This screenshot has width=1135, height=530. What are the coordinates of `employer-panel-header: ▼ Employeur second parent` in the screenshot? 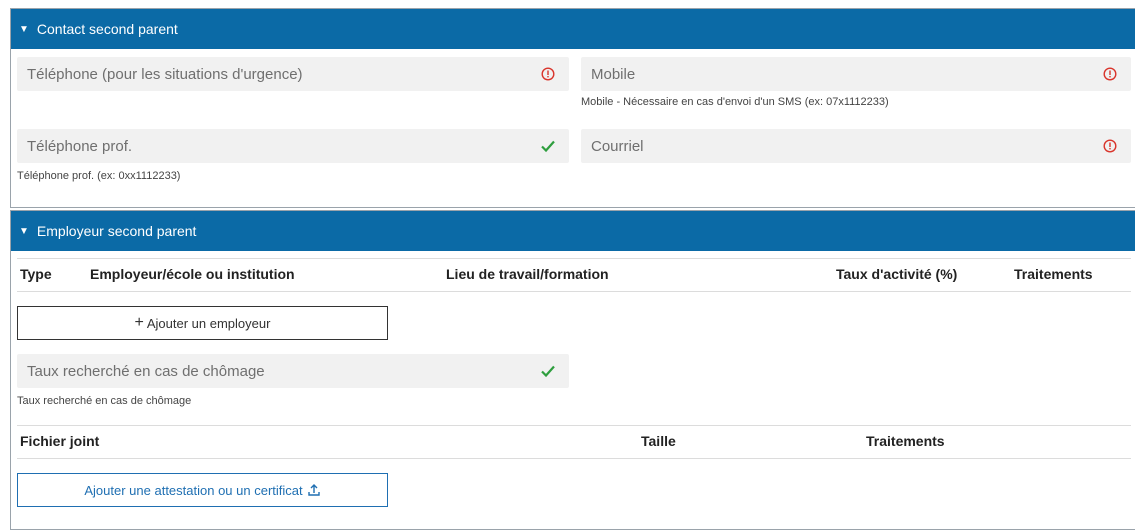 It's located at (573, 231).